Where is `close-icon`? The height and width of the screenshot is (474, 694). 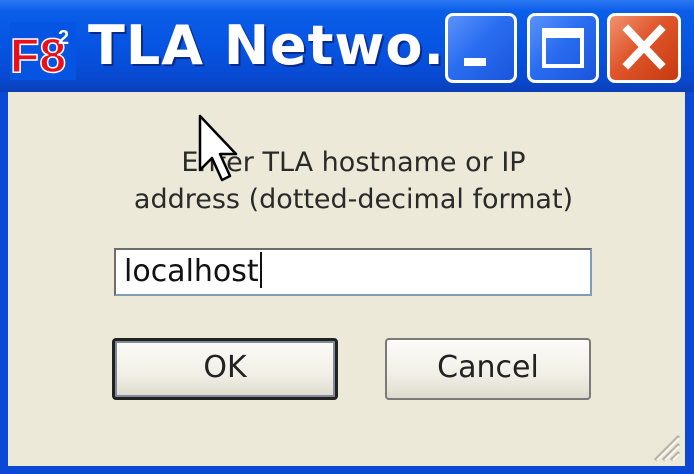 close-icon is located at coordinates (644, 47).